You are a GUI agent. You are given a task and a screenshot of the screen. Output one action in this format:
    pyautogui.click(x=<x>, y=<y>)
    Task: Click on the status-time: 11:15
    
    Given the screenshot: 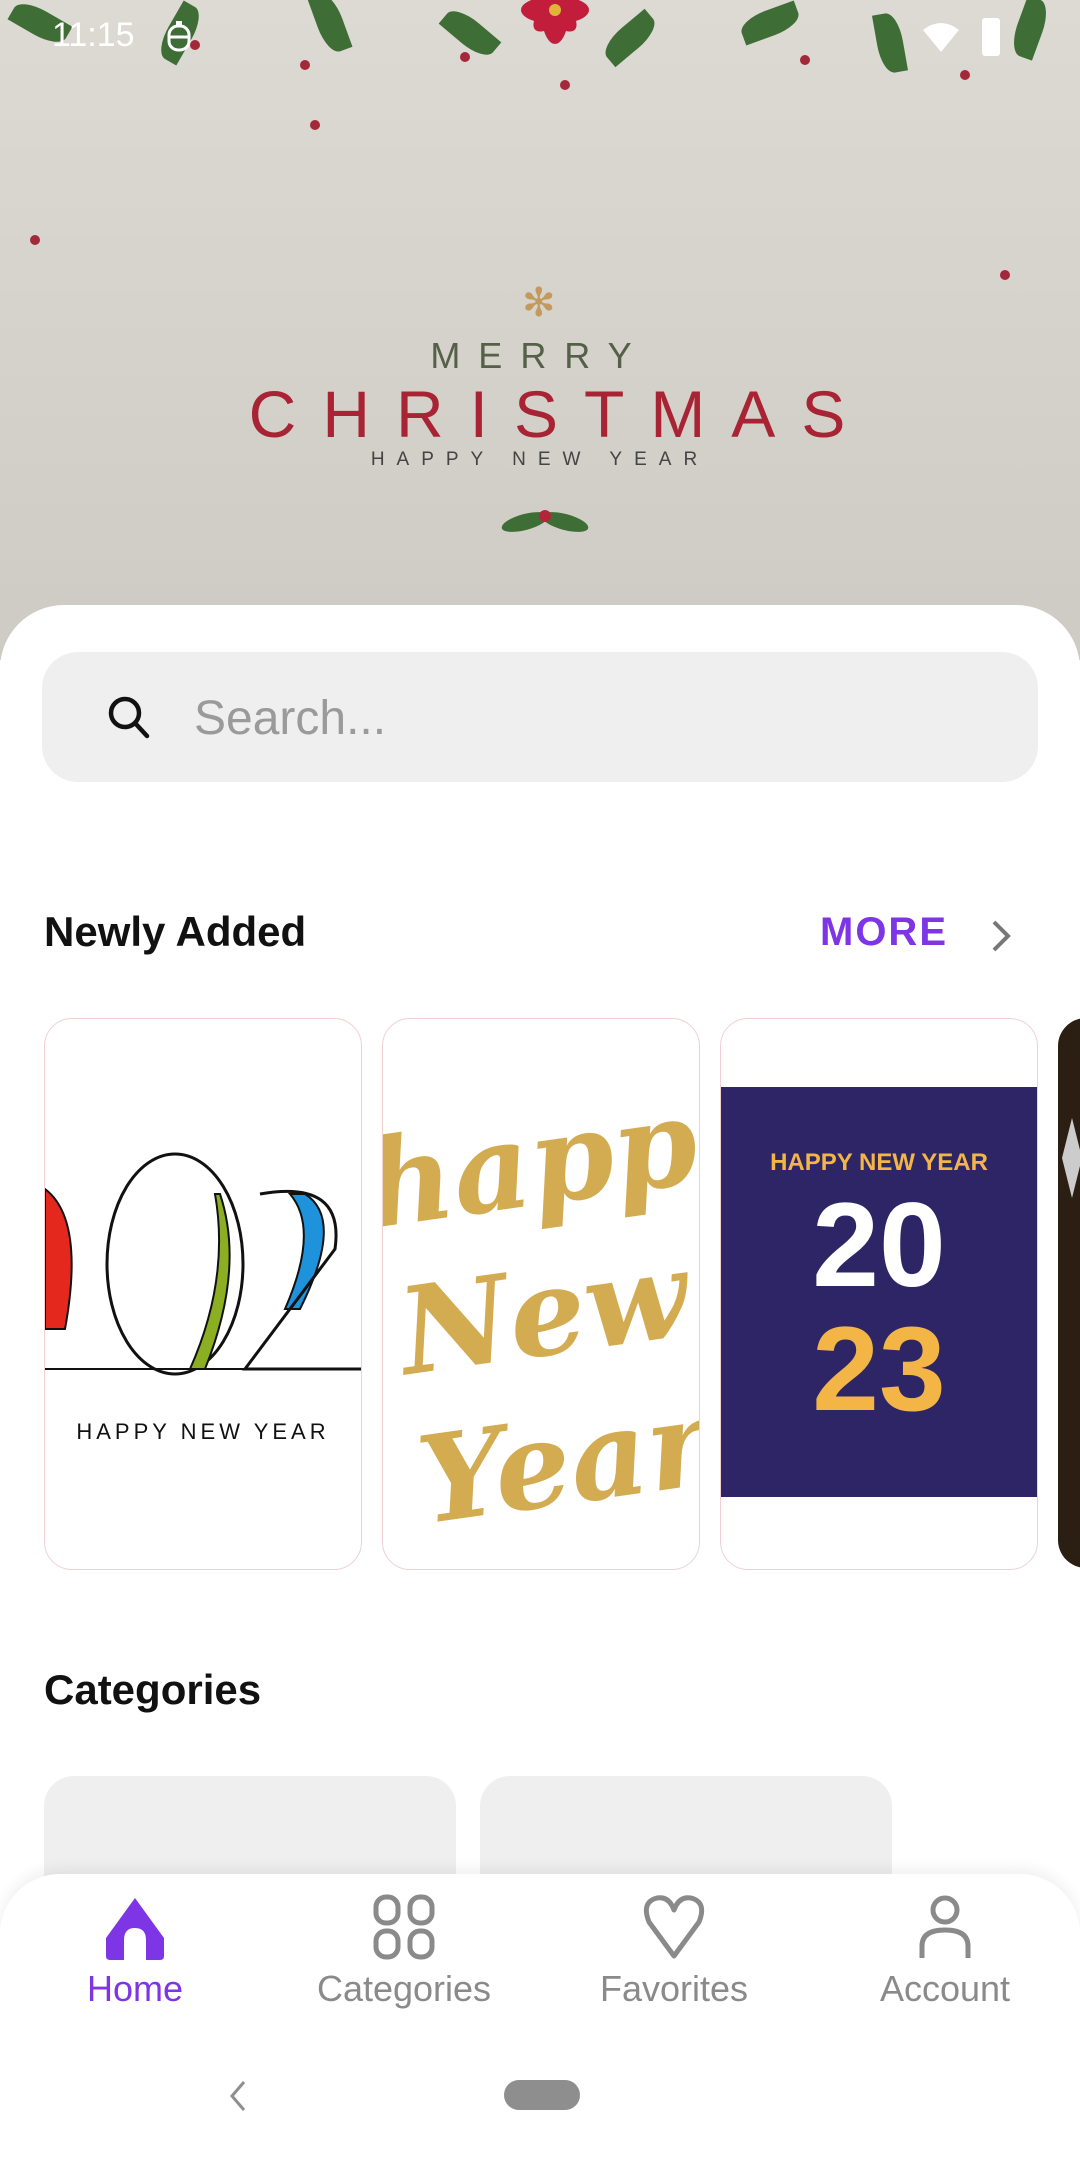 What is the action you would take?
    pyautogui.click(x=93, y=35)
    